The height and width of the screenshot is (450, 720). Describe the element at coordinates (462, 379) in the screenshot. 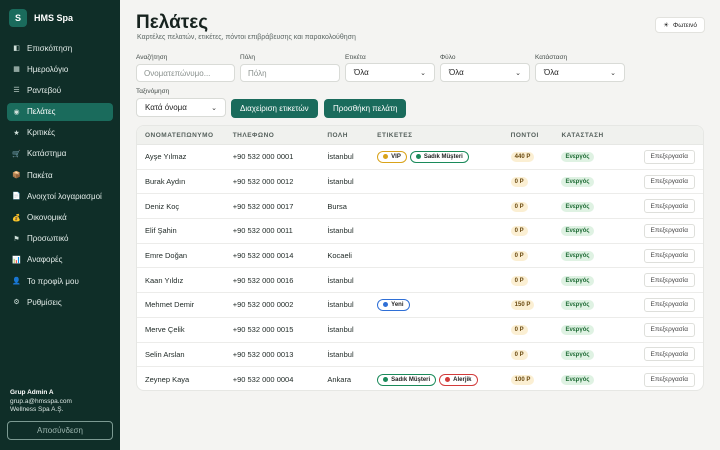

I see `tag-label: Alerjik` at that location.